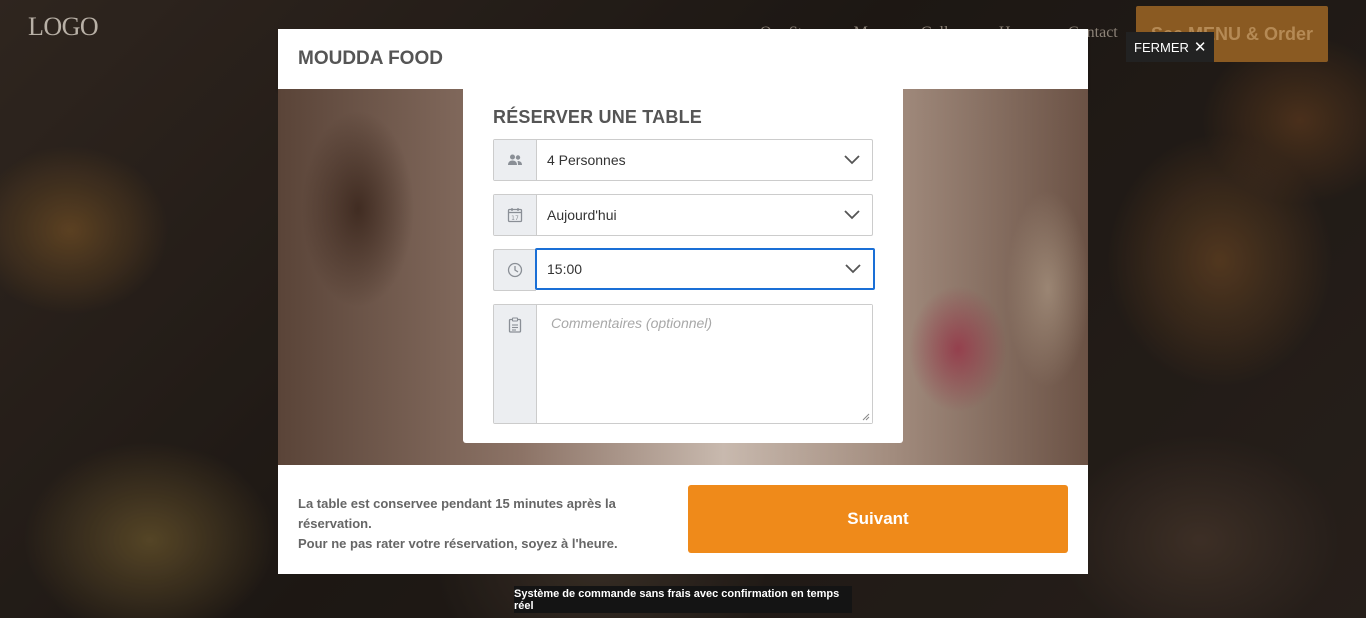 The height and width of the screenshot is (618, 1366). I want to click on close-icon: ✕, so click(1200, 47).